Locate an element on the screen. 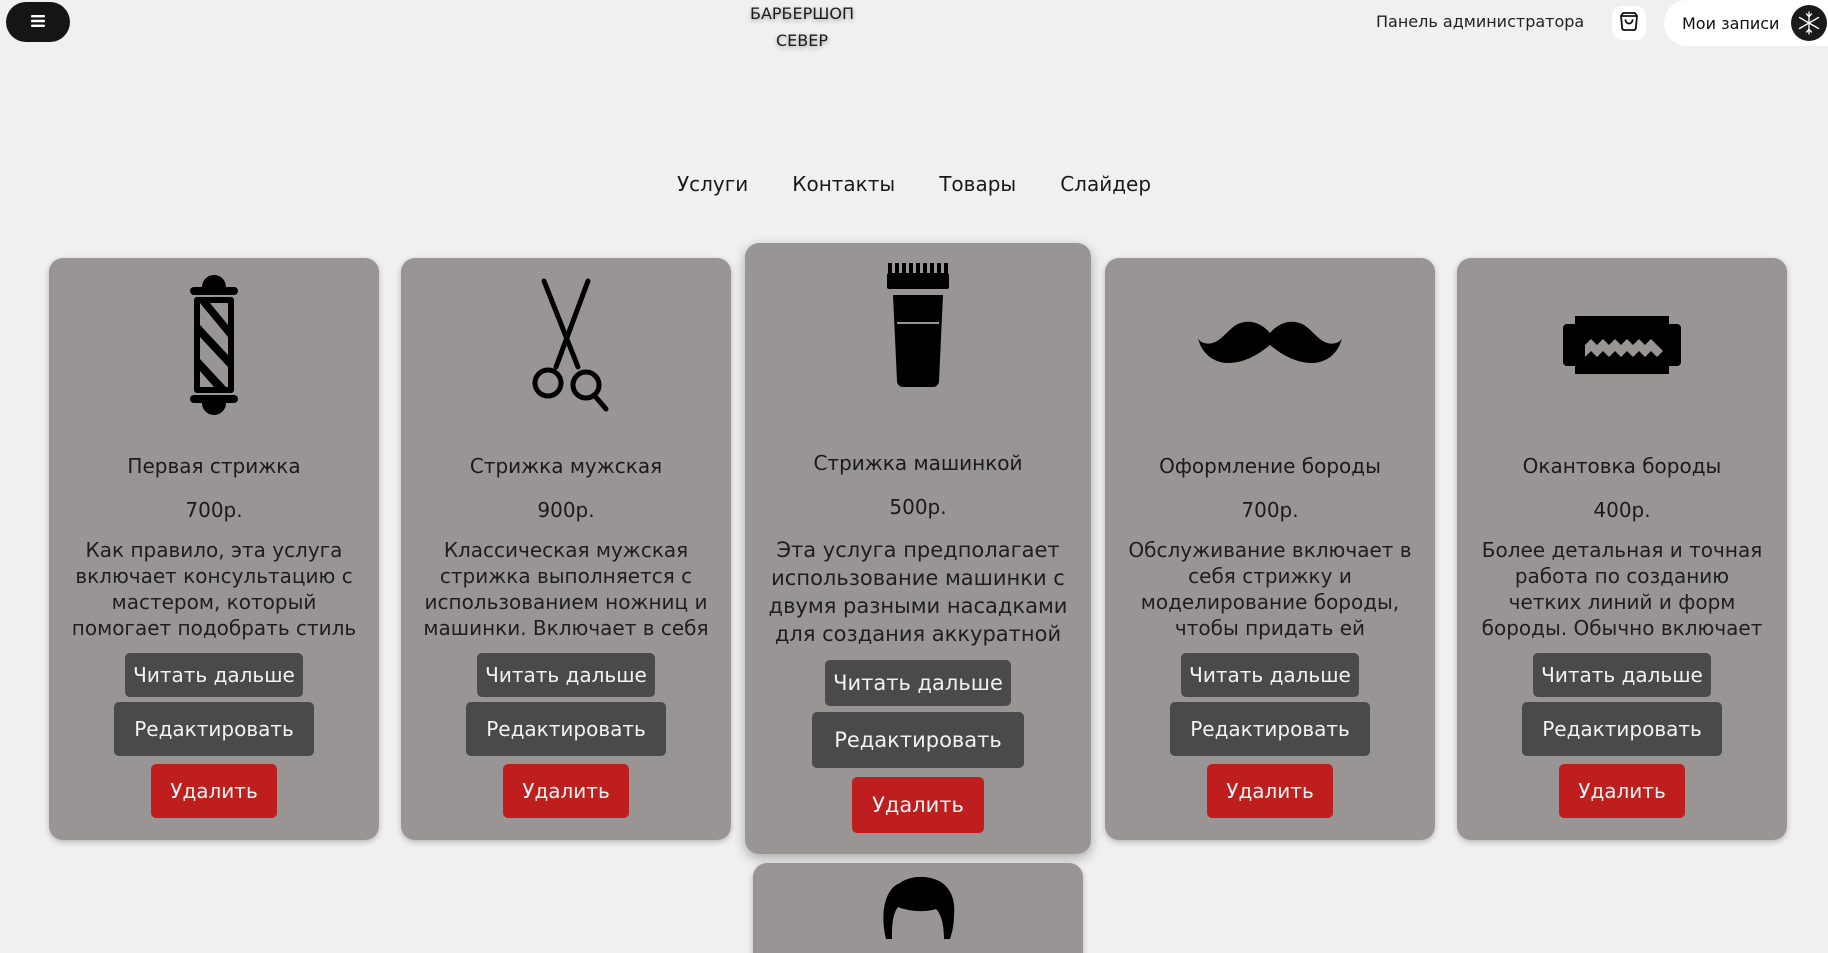 The image size is (1828, 953). my-records-button: Мои записи is located at coordinates (1746, 23).